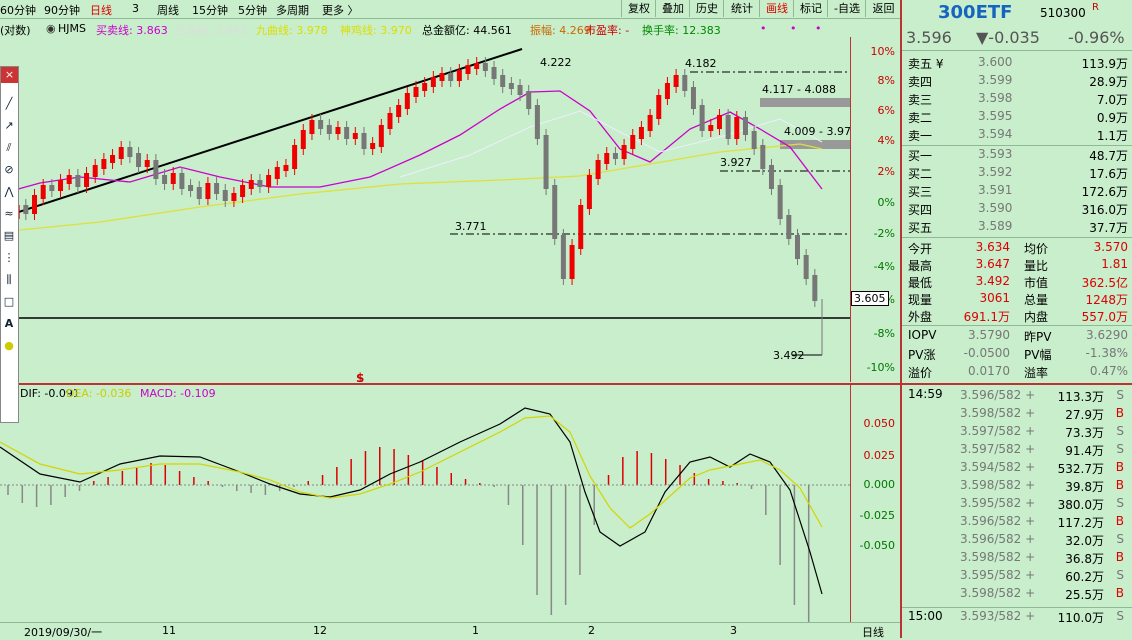 Image resolution: width=1132 pixels, height=640 pixels. I want to click on rect-tool-icon: □, so click(9, 303).